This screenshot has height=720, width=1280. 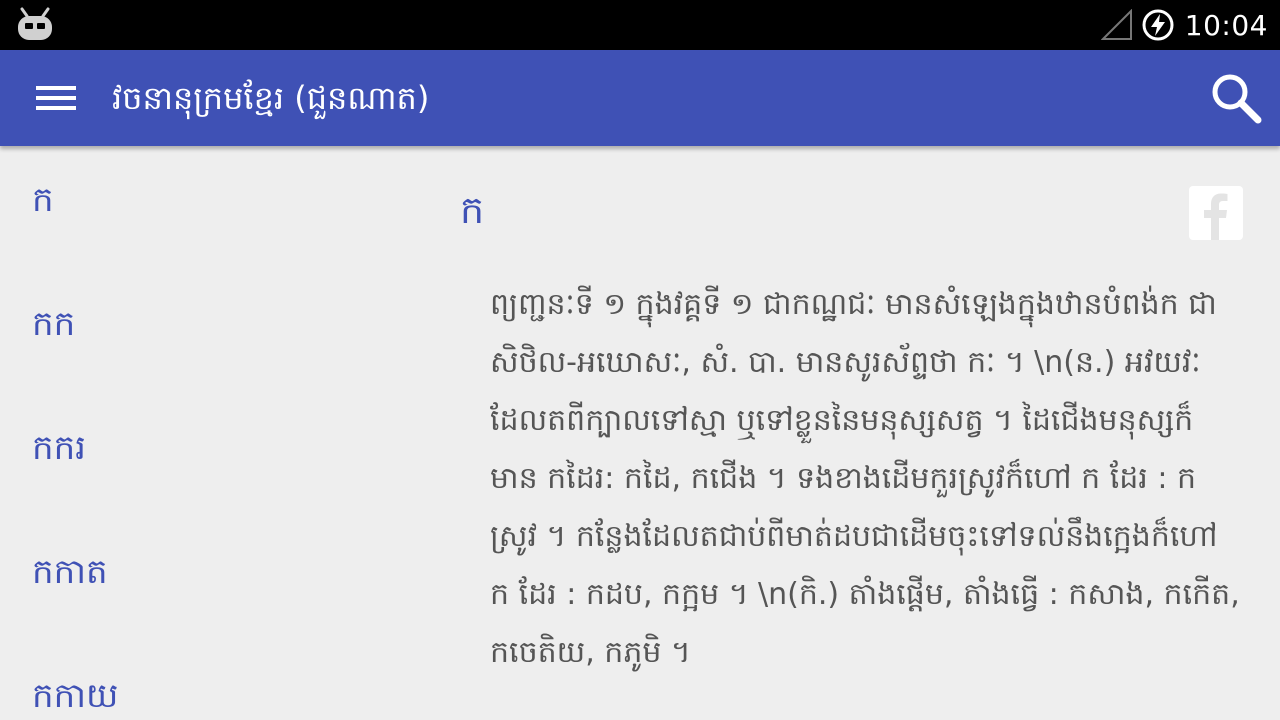 What do you see at coordinates (210, 325) in the screenshot?
I see `word-list-item: កក` at bounding box center [210, 325].